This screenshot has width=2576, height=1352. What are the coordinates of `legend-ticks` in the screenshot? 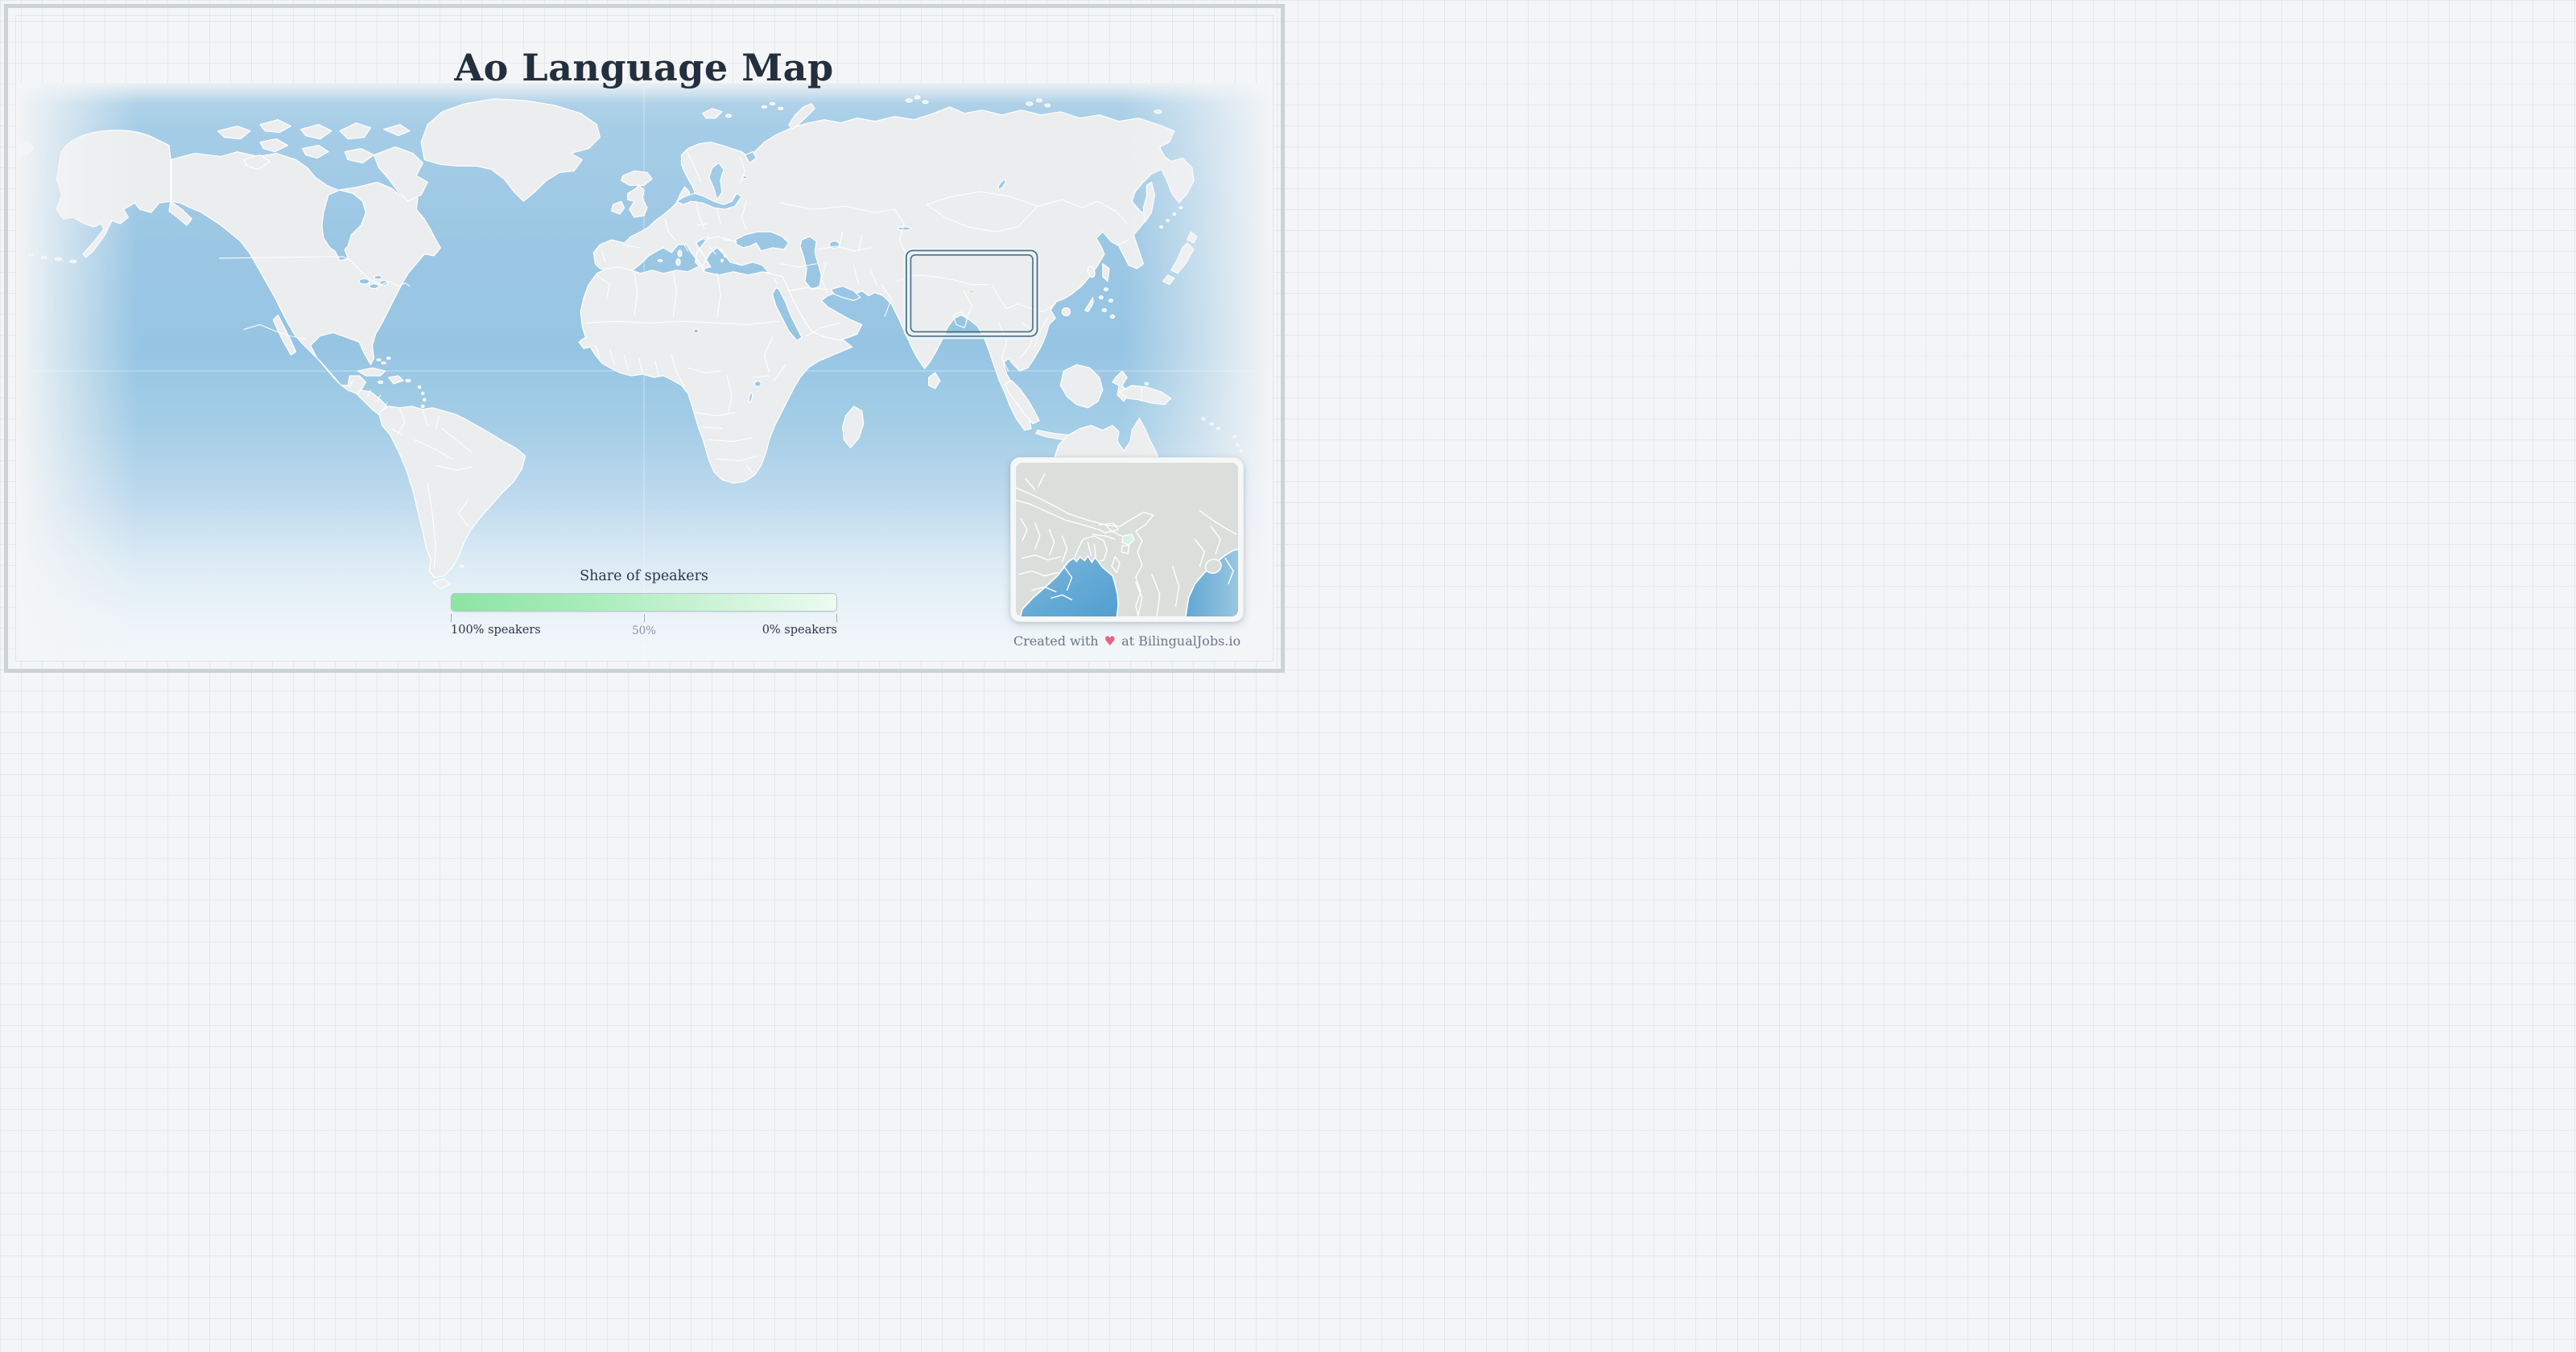 It's located at (644, 617).